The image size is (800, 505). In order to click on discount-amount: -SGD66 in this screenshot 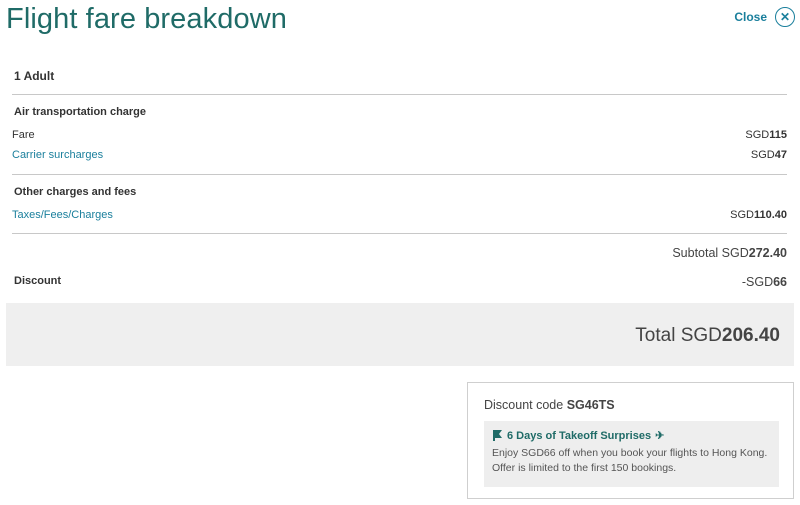, I will do `click(764, 282)`.